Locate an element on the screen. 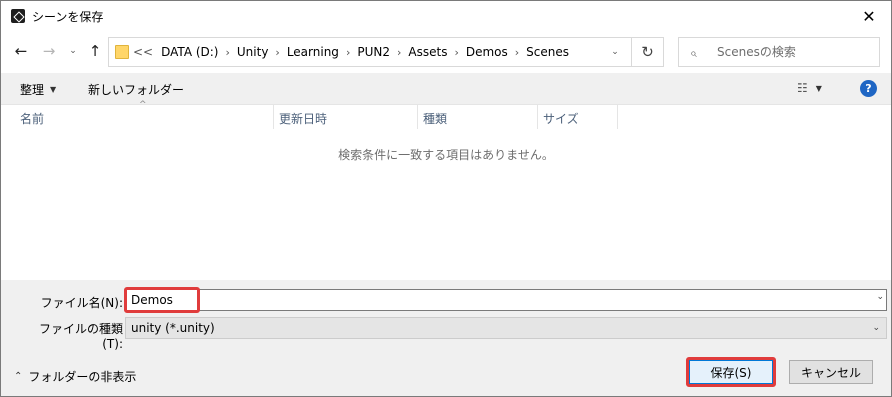  breadcrumb-overflow: << is located at coordinates (143, 52).